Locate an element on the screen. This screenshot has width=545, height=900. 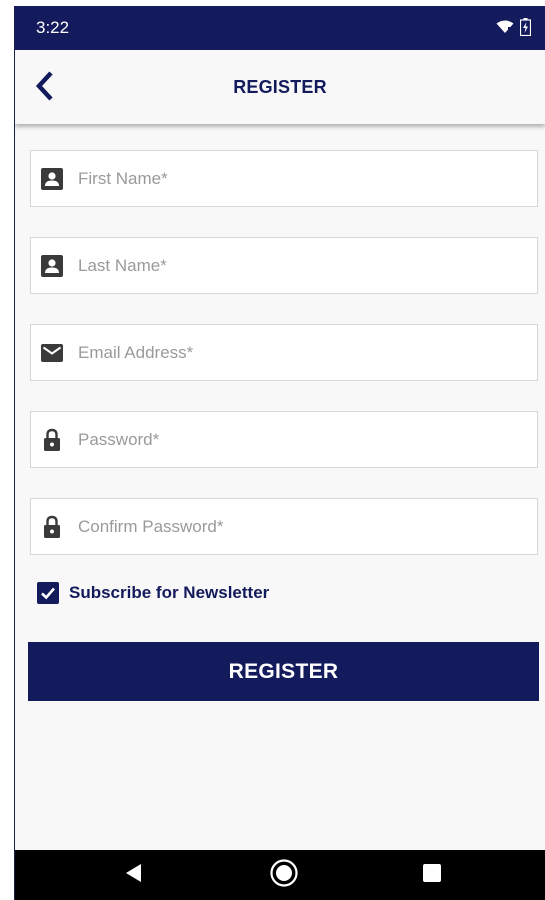
email-field is located at coordinates (284, 352).